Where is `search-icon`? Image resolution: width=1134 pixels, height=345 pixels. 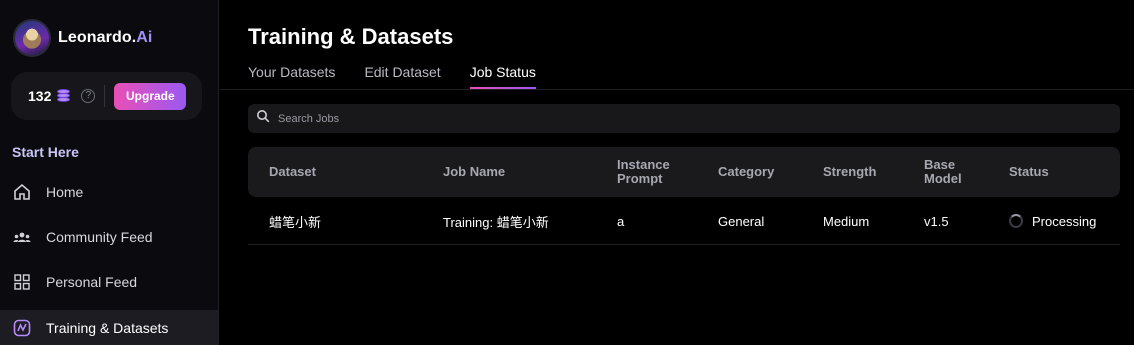
search-icon is located at coordinates (263, 118).